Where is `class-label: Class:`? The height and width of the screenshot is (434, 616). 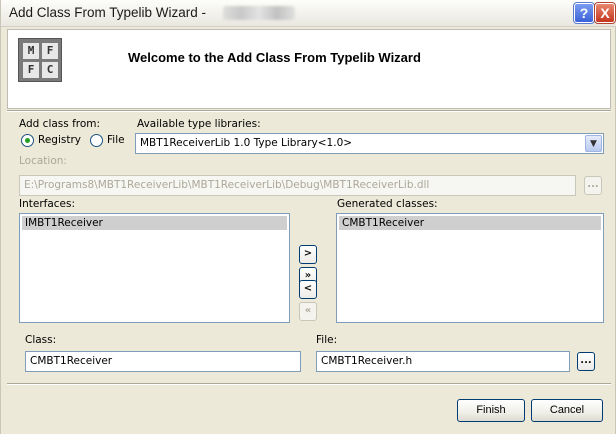
class-label: Class: is located at coordinates (41, 340).